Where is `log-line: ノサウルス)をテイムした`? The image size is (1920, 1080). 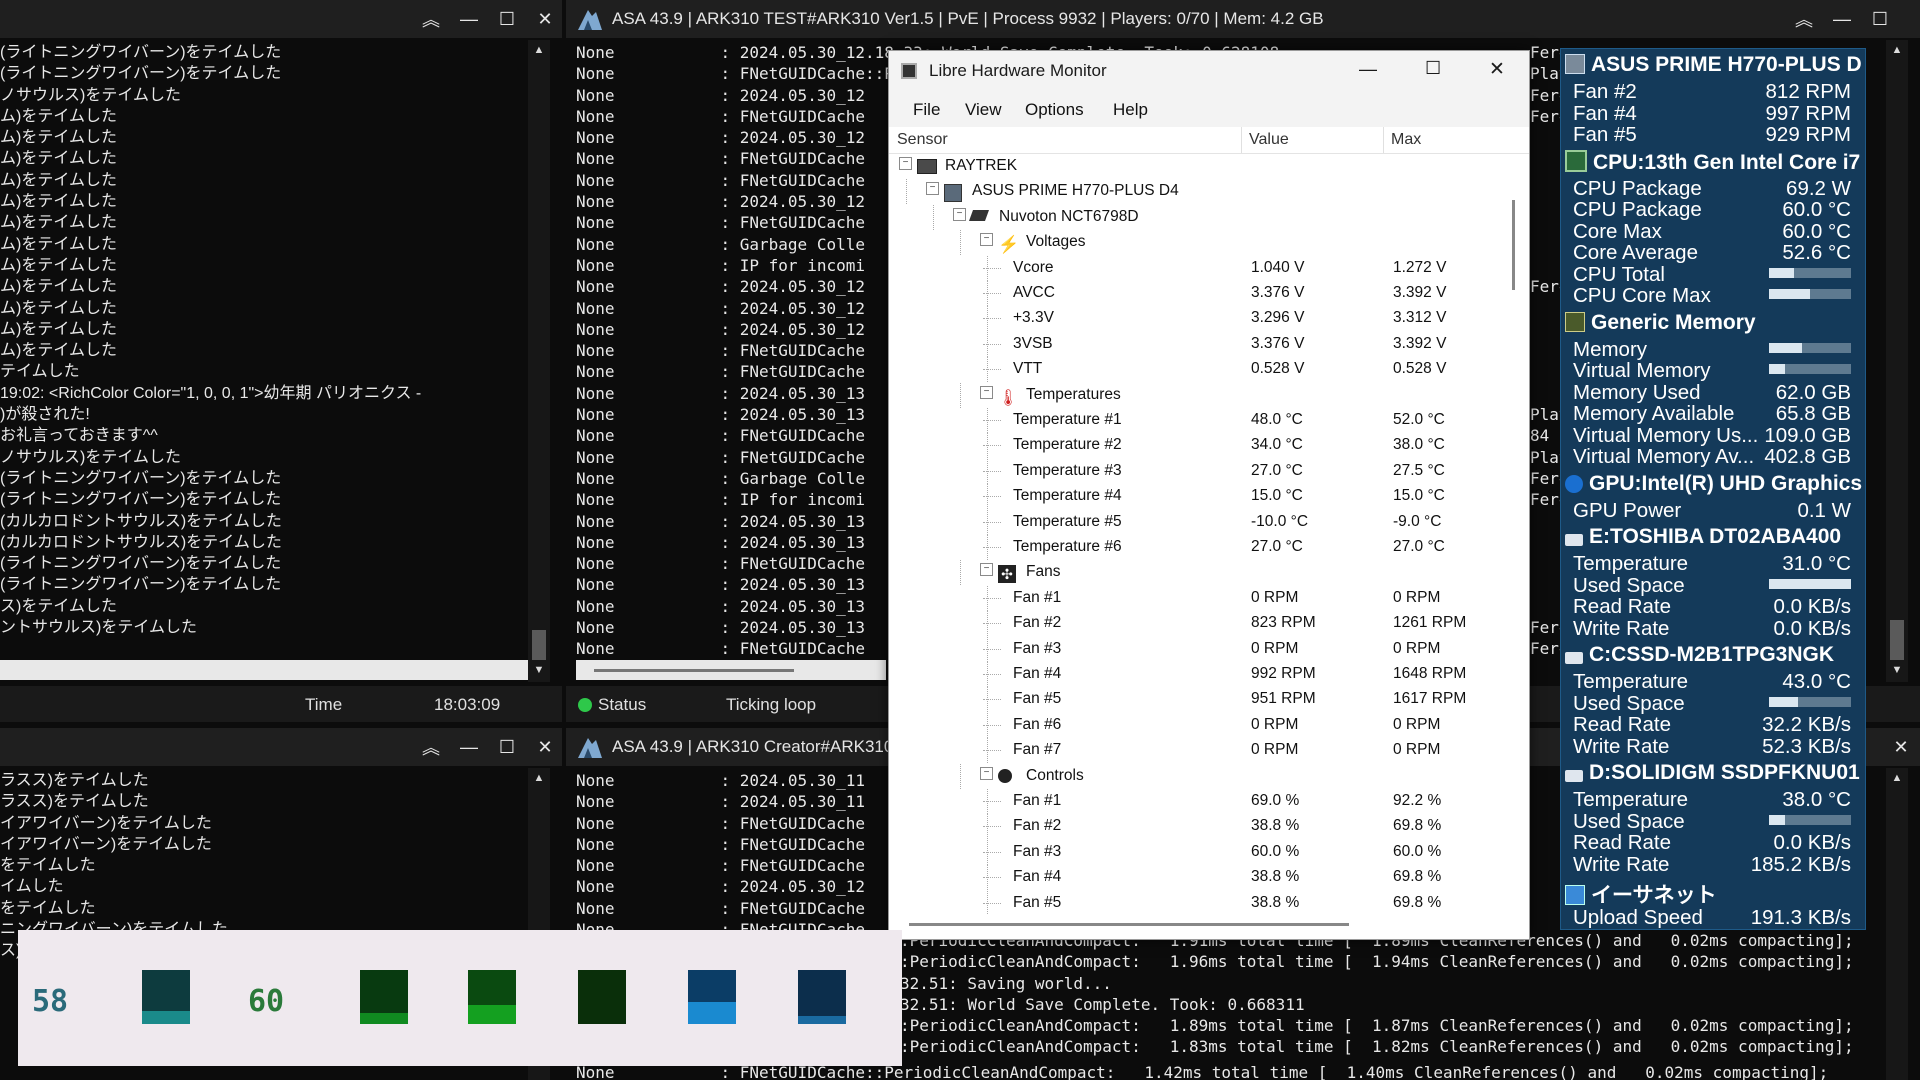 log-line: ノサウルス)をテイムした is located at coordinates (91, 95).